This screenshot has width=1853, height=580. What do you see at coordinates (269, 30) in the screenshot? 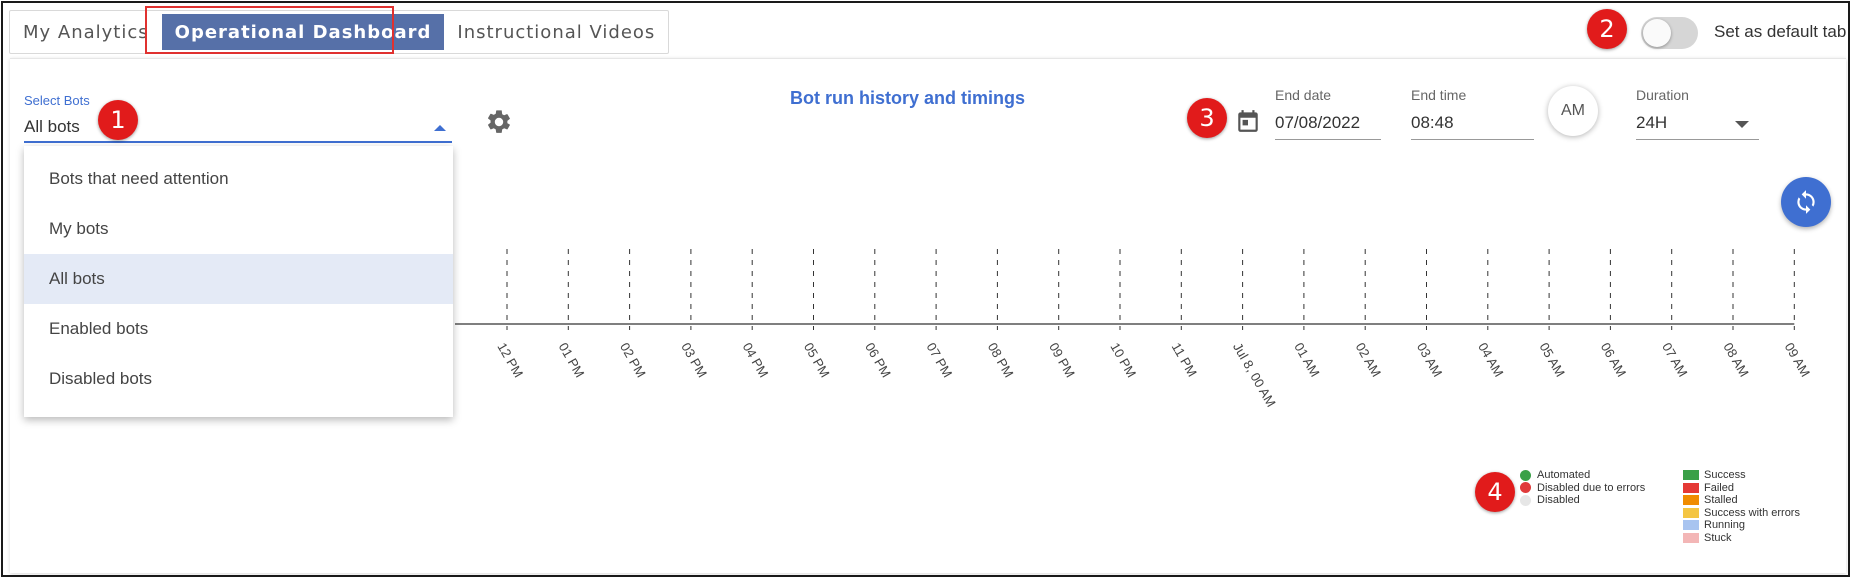
I see `active-tab-highlight` at bounding box center [269, 30].